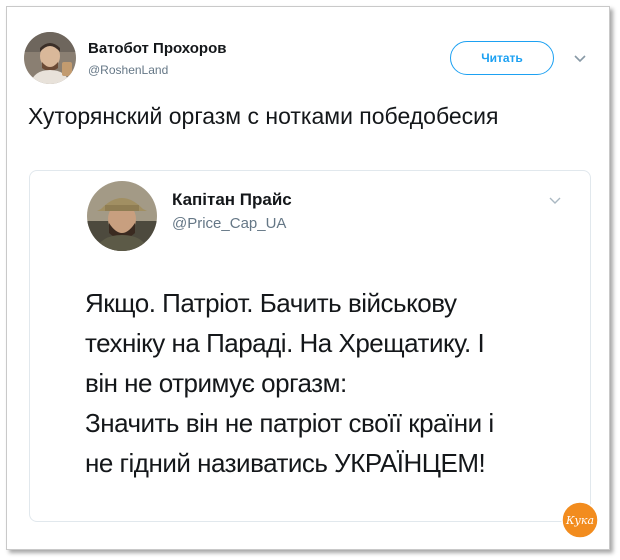 This screenshot has width=620, height=560. I want to click on tweet-text: Хуторянский оргазм с нотками победобесия, so click(263, 116).